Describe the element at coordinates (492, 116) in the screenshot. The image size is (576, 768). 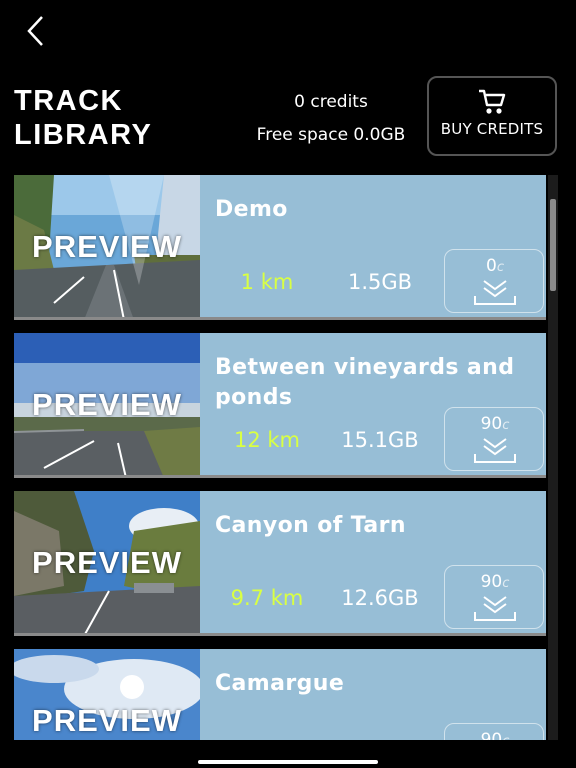
I see `buy-credits-button: BUY CREDITS` at that location.